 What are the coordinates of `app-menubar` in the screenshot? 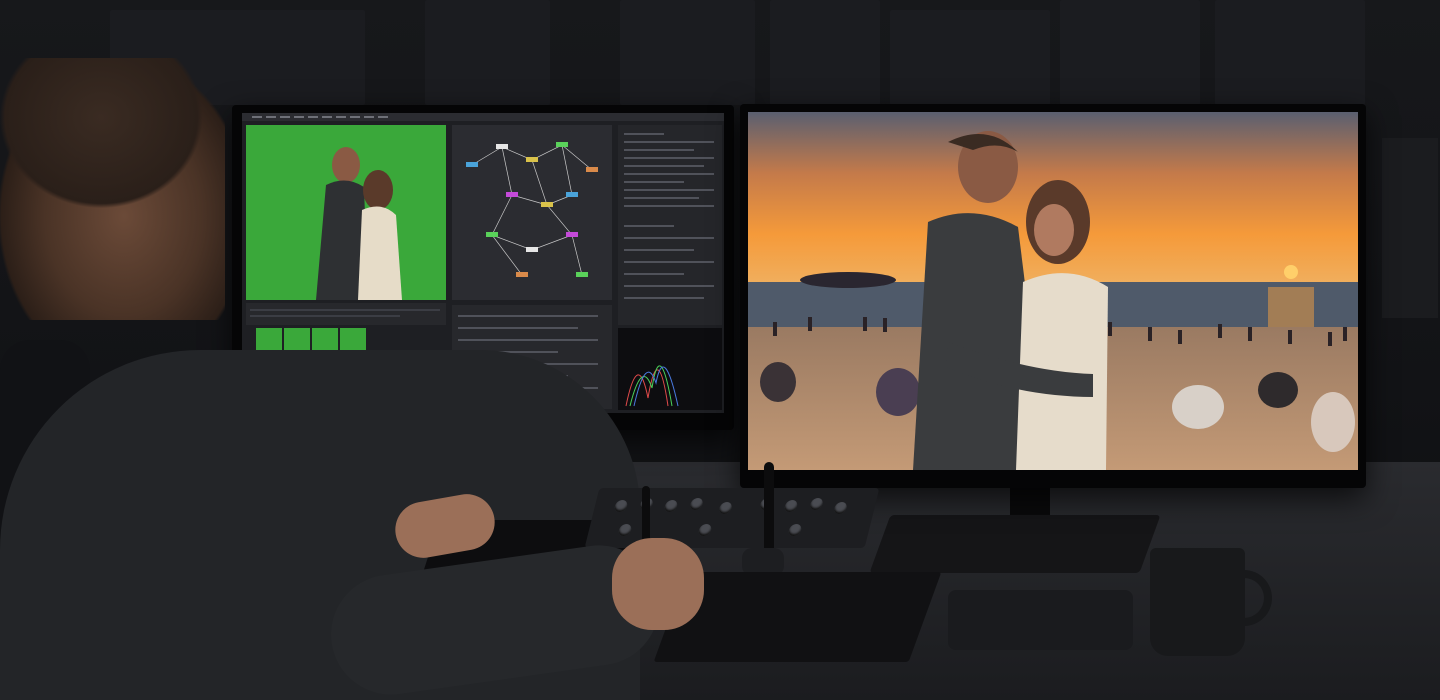 It's located at (483, 117).